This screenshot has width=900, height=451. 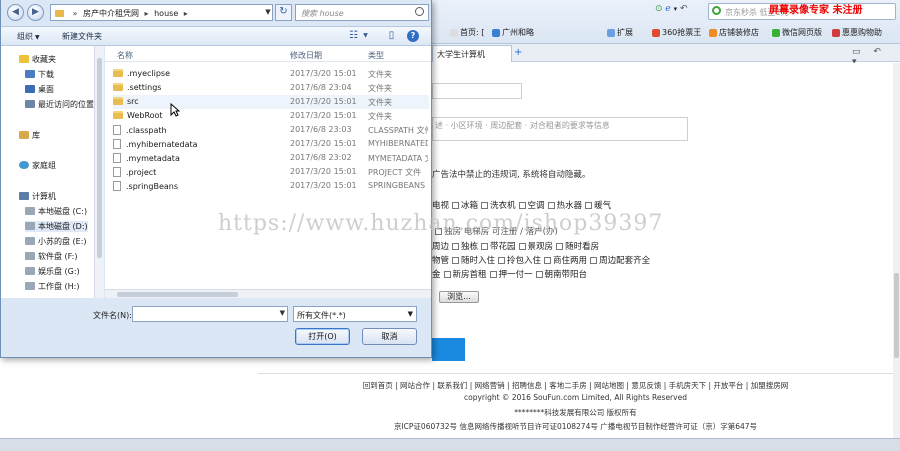 I want to click on file-row: src 2017/3/20 15:01 文件夹, so click(x=271, y=102).